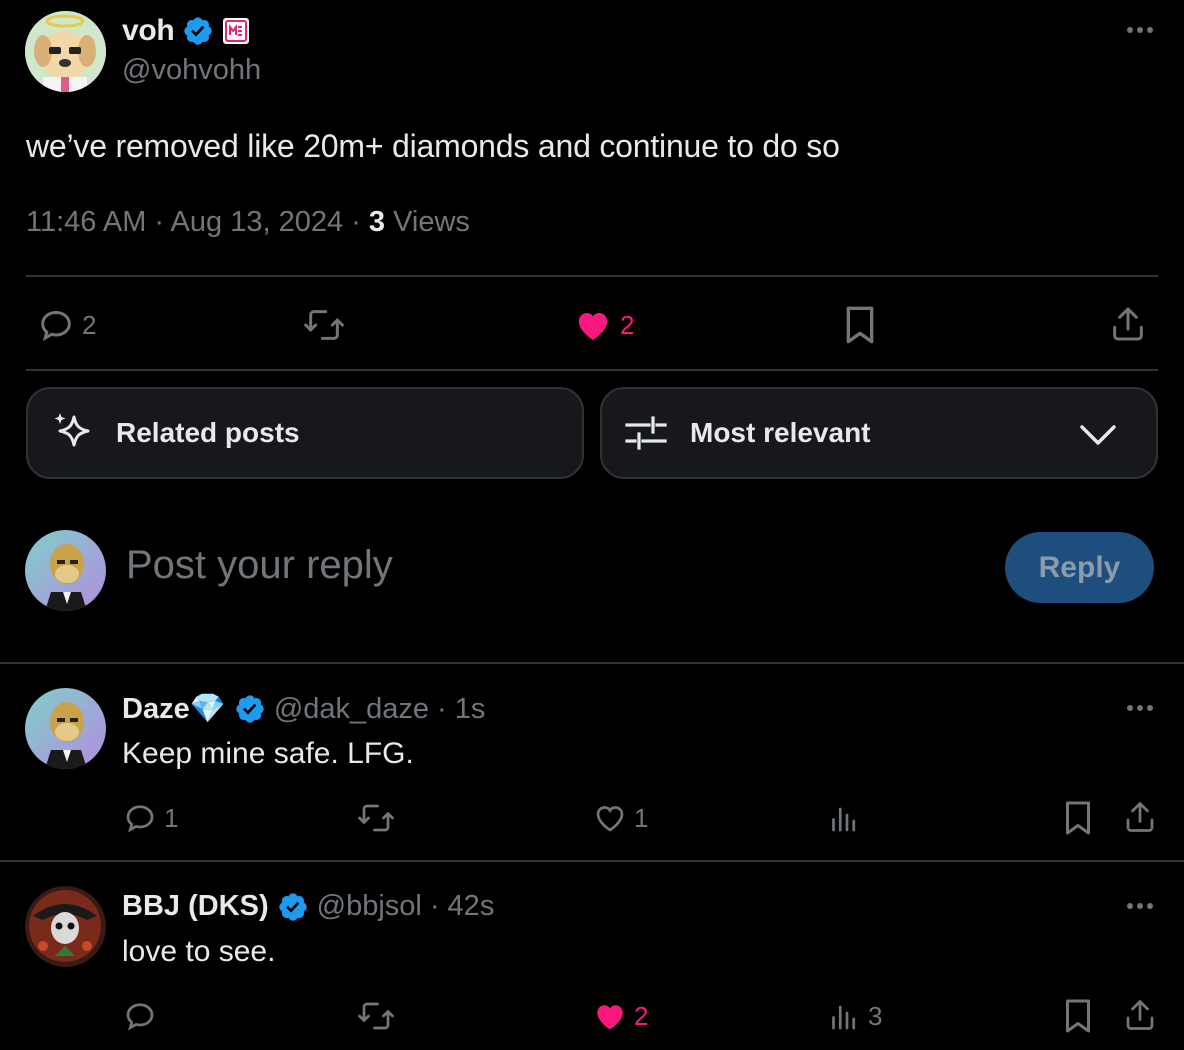  What do you see at coordinates (641, 817) in the screenshot?
I see `reply-like-count: 1` at bounding box center [641, 817].